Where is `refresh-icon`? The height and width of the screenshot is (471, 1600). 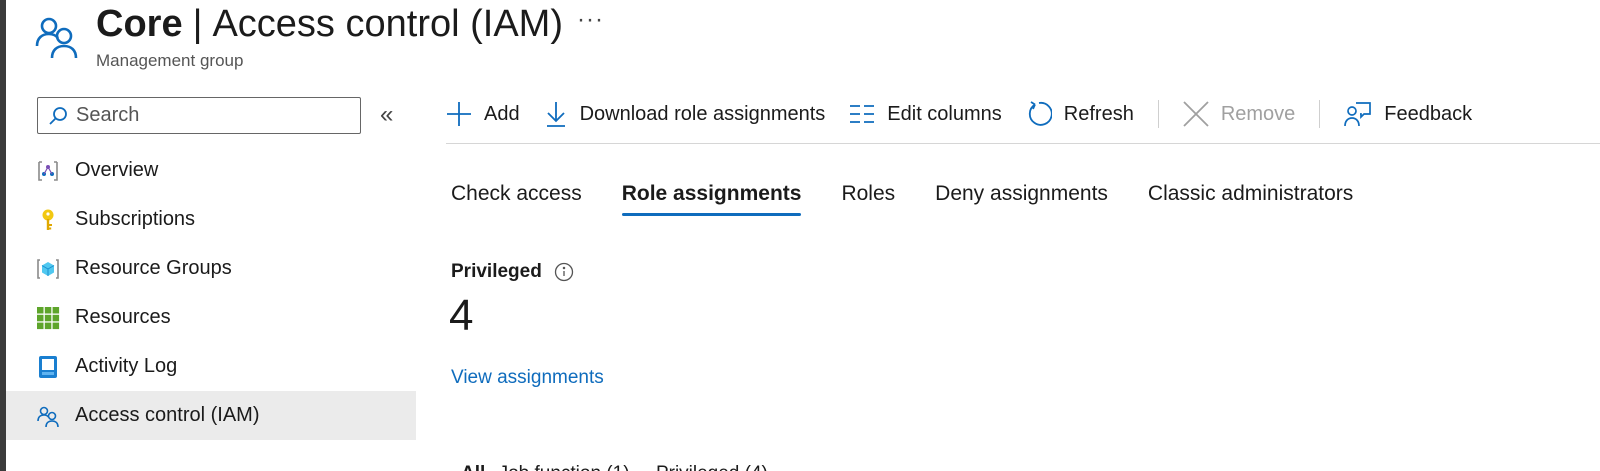 refresh-icon is located at coordinates (1040, 113).